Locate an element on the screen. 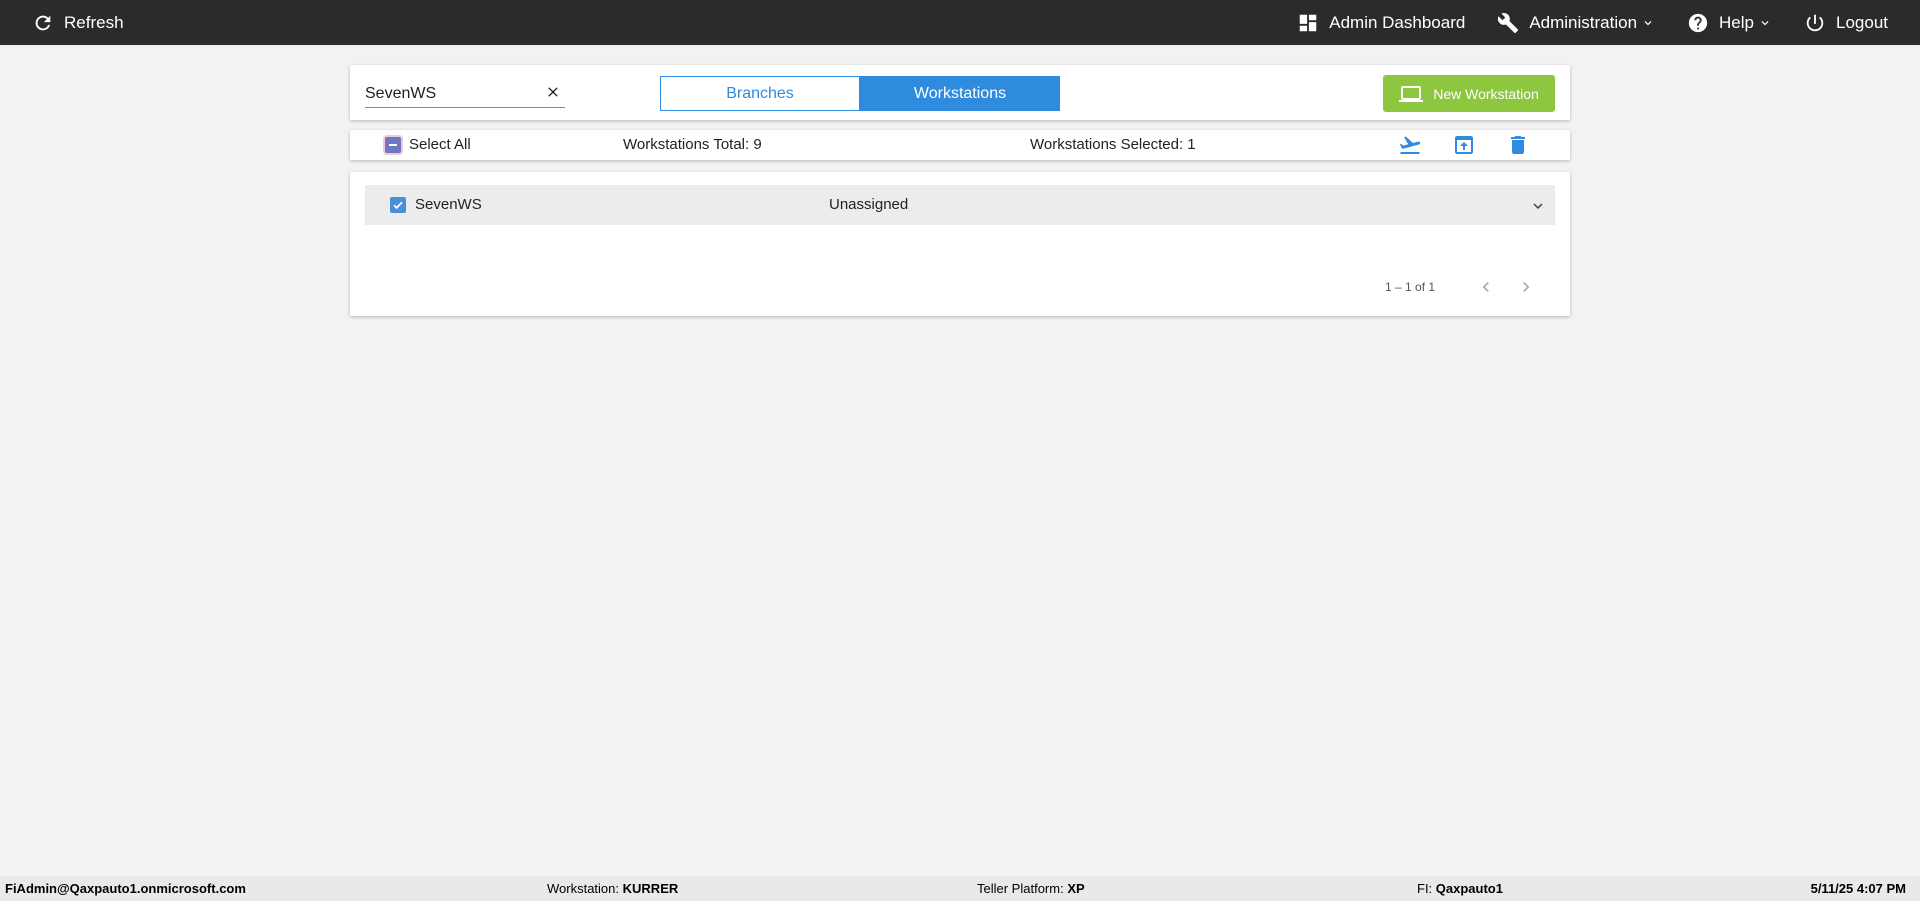  trash-icon is located at coordinates (1518, 145).